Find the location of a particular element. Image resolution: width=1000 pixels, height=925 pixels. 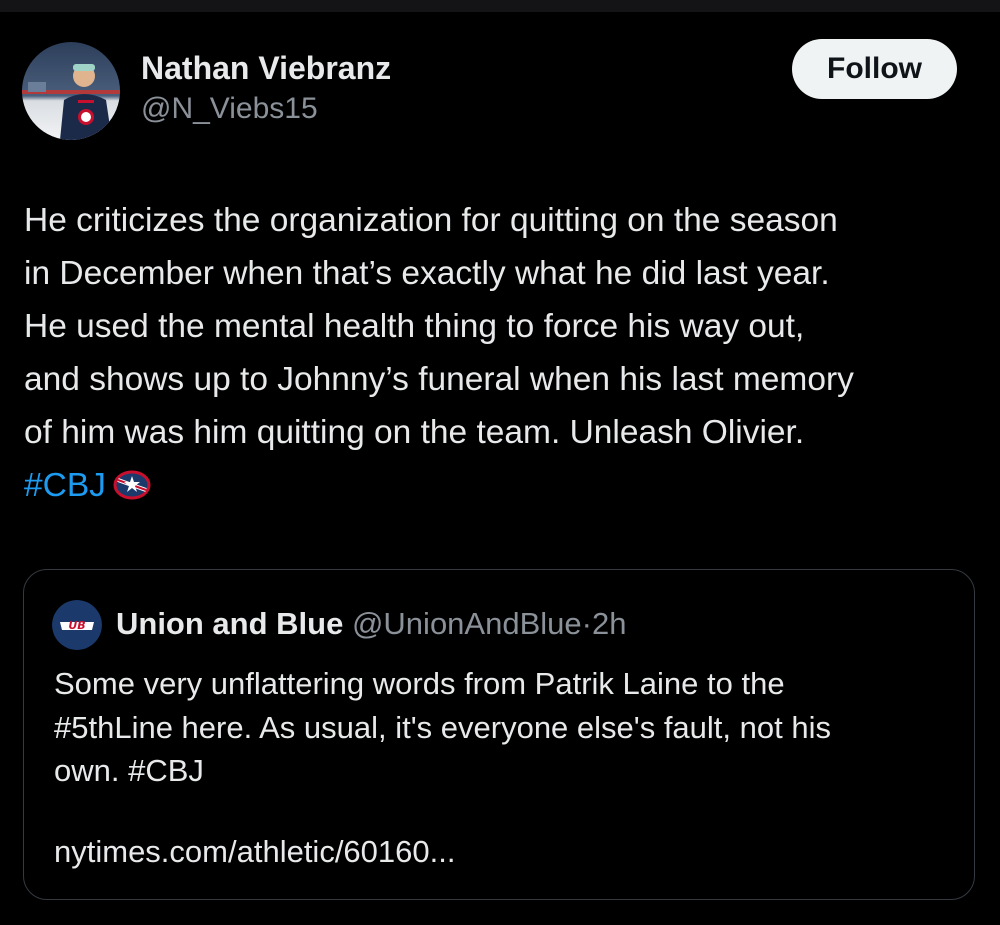

tweet-hashtag-line: #CBJ is located at coordinates (504, 488).